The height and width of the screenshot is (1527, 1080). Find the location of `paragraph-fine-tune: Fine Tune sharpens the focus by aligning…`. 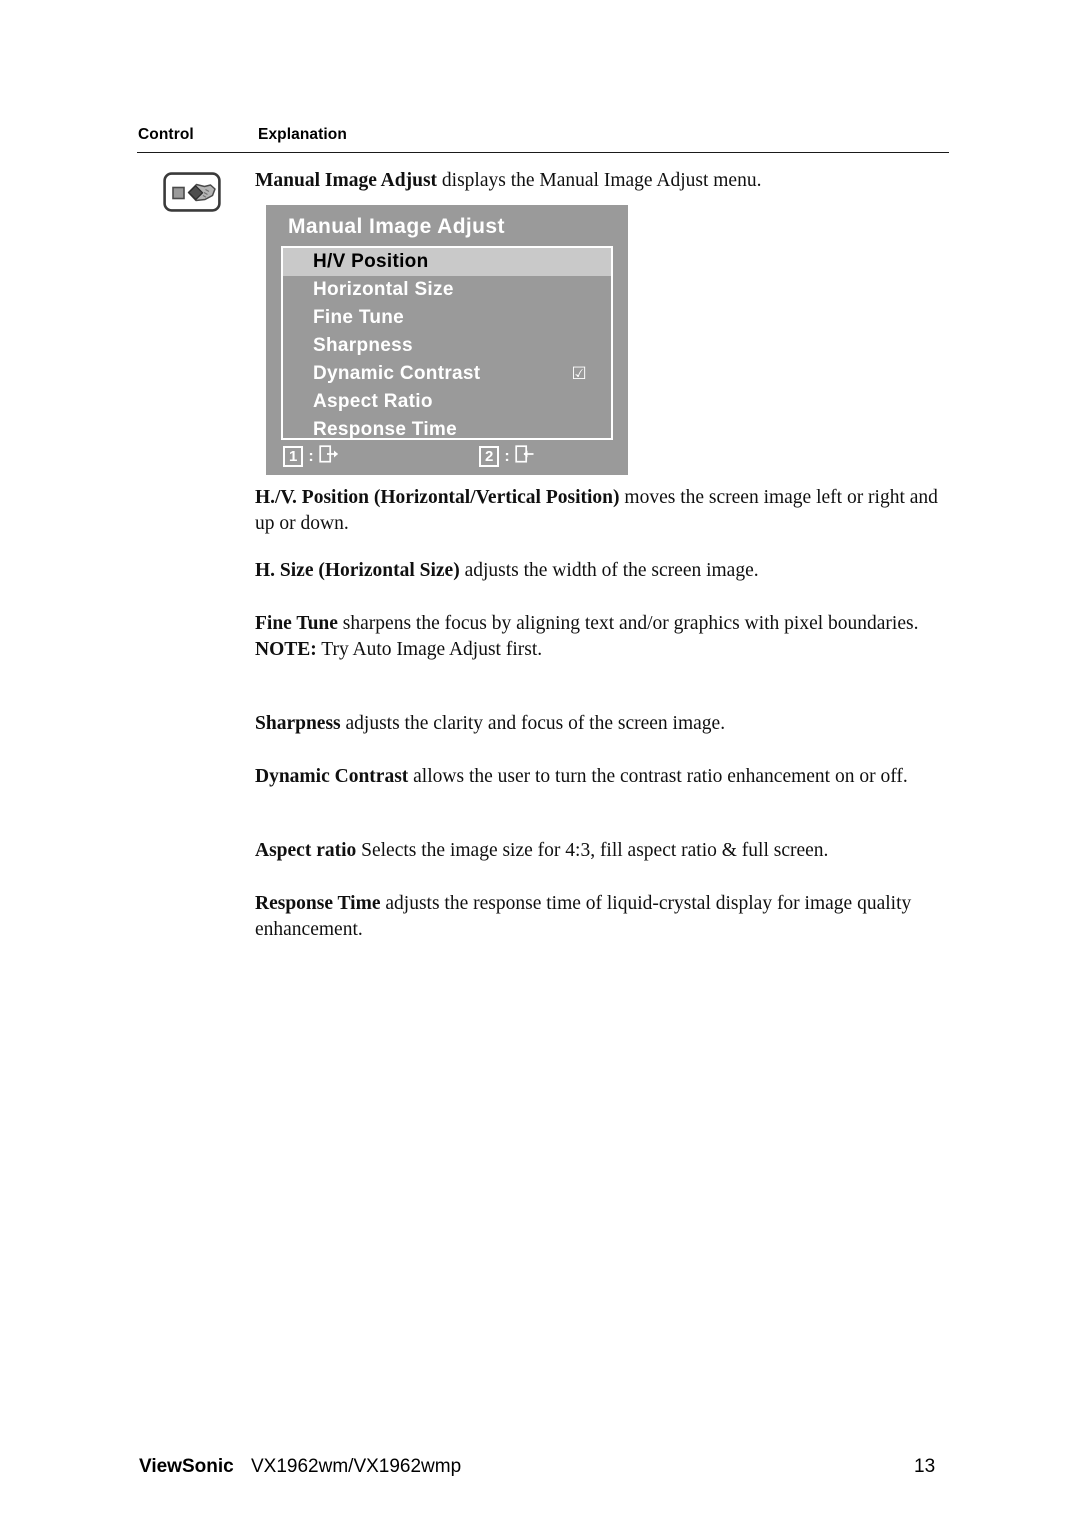

paragraph-fine-tune: Fine Tune sharpens the focus by aligning… is located at coordinates (600, 636).